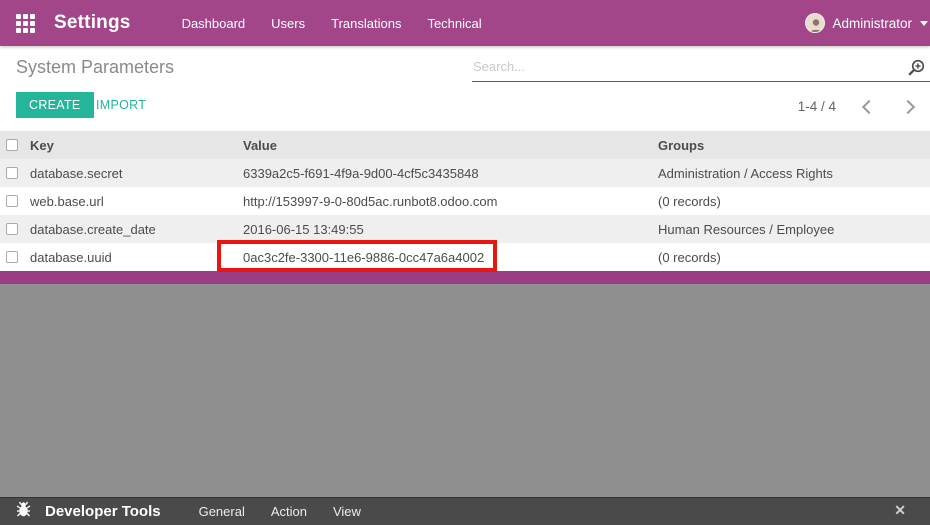  Describe the element at coordinates (303, 229) in the screenshot. I see `param-value: 2016-06-15 13:49:55` at that location.